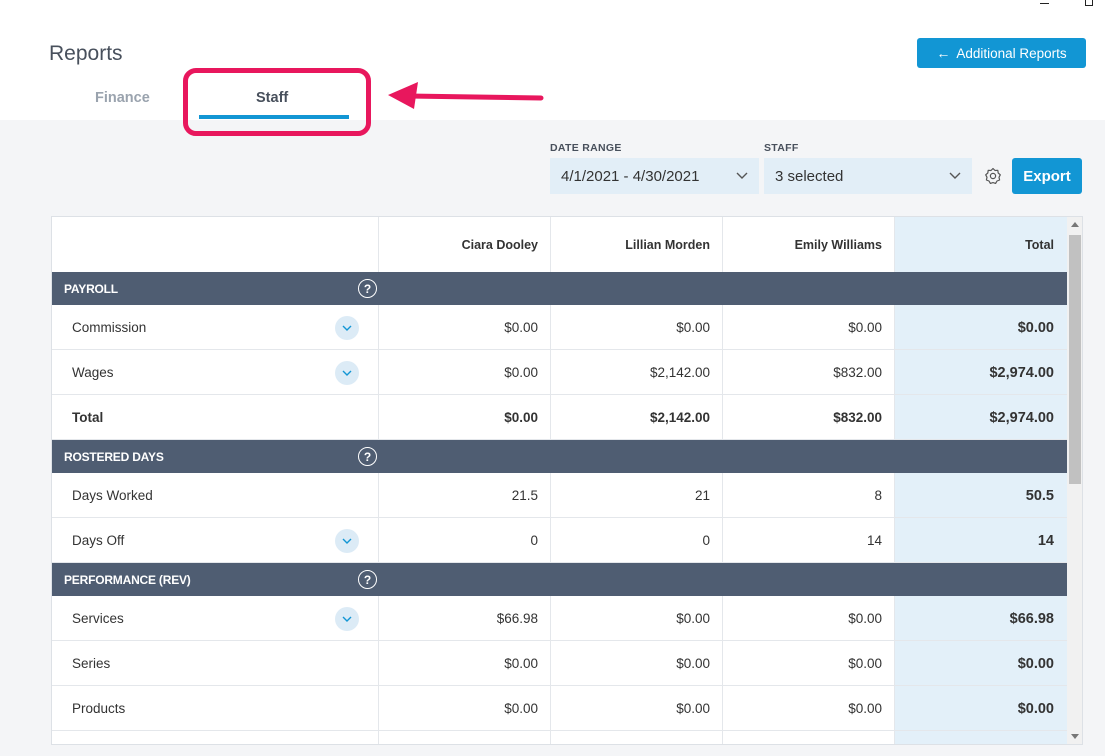 The height and width of the screenshot is (756, 1105). I want to click on staff-label: STAFF, so click(781, 148).